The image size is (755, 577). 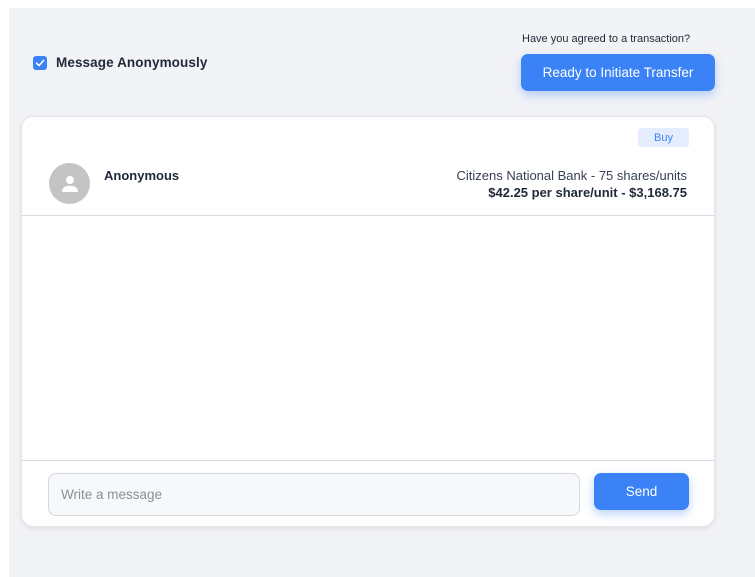 What do you see at coordinates (641, 491) in the screenshot?
I see `send-button: Send` at bounding box center [641, 491].